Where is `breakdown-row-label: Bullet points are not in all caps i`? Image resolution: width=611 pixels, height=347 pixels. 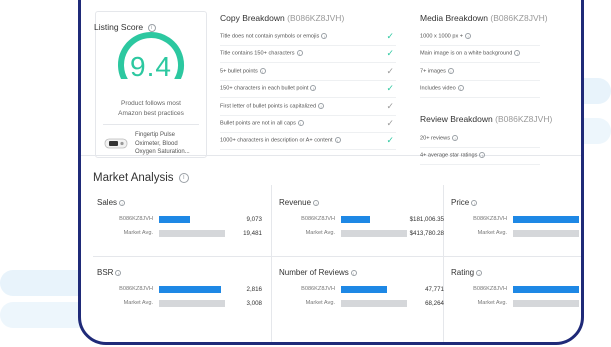
breakdown-row-label: Bullet points are not in all caps i is located at coordinates (262, 123).